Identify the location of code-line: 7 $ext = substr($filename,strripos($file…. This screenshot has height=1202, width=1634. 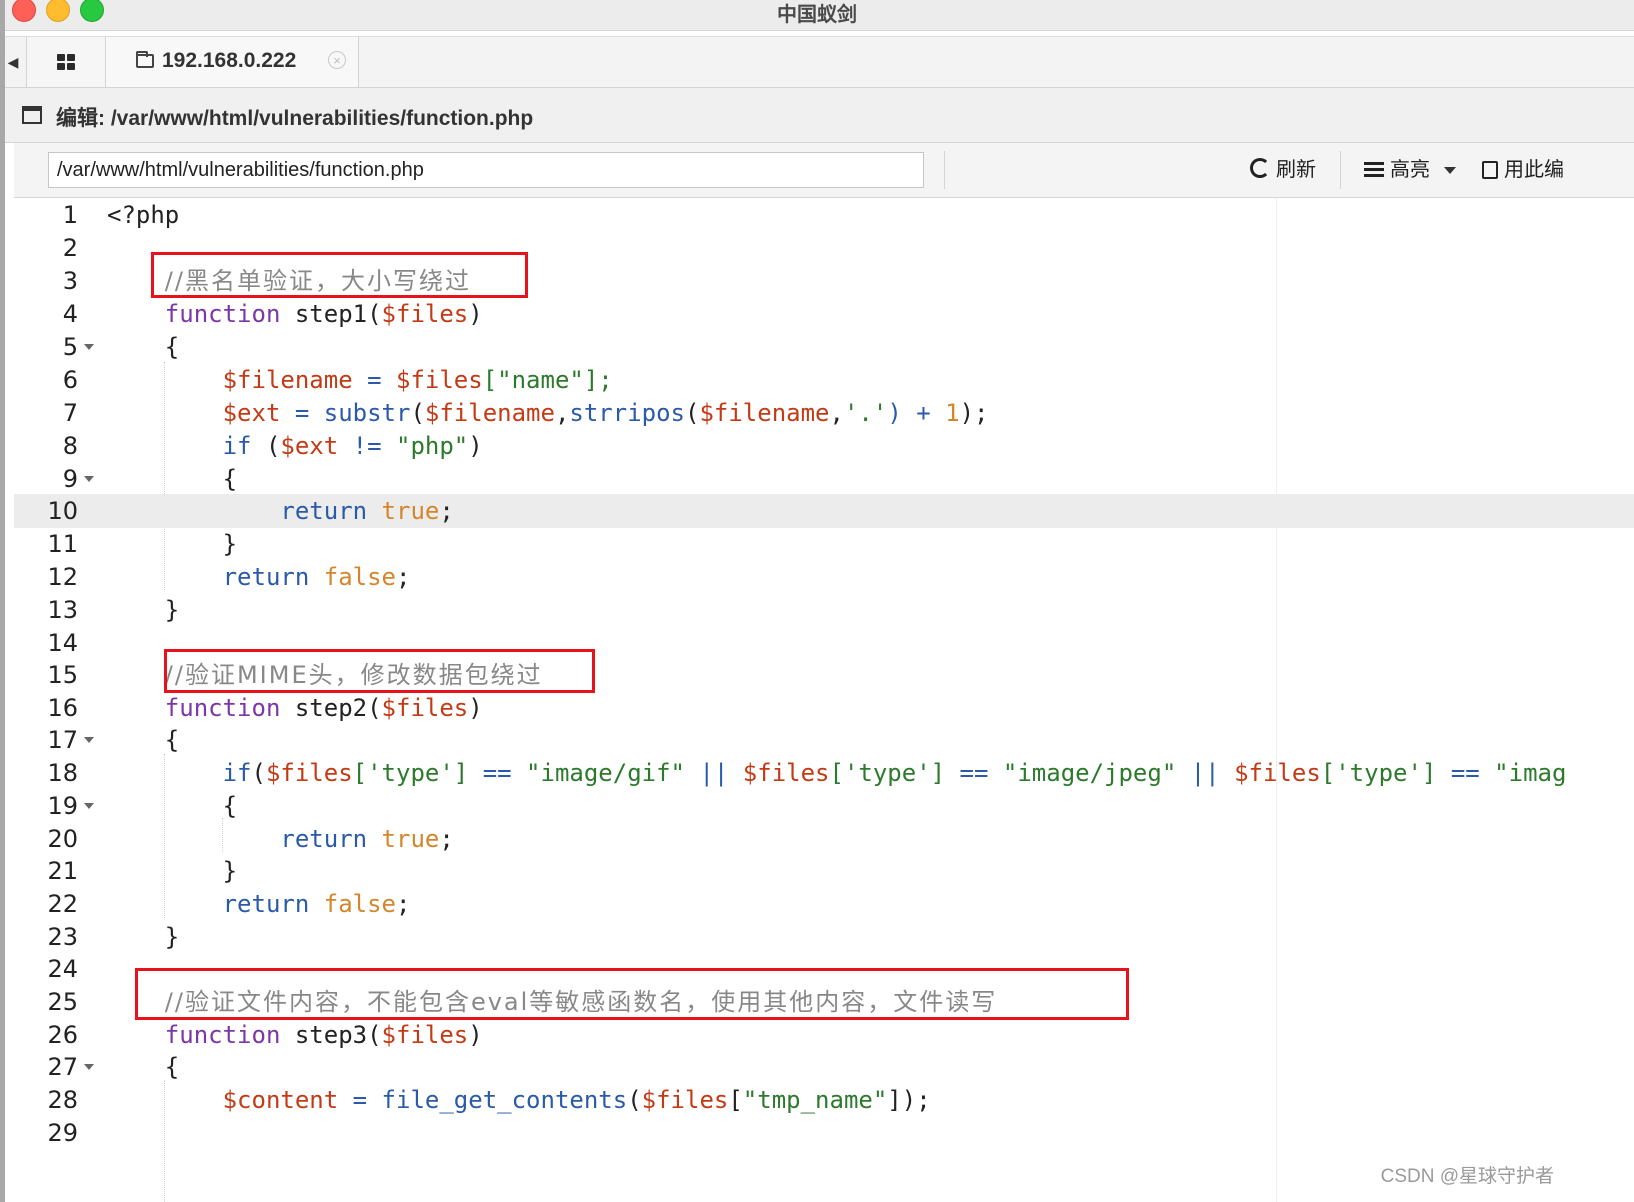
(824, 413).